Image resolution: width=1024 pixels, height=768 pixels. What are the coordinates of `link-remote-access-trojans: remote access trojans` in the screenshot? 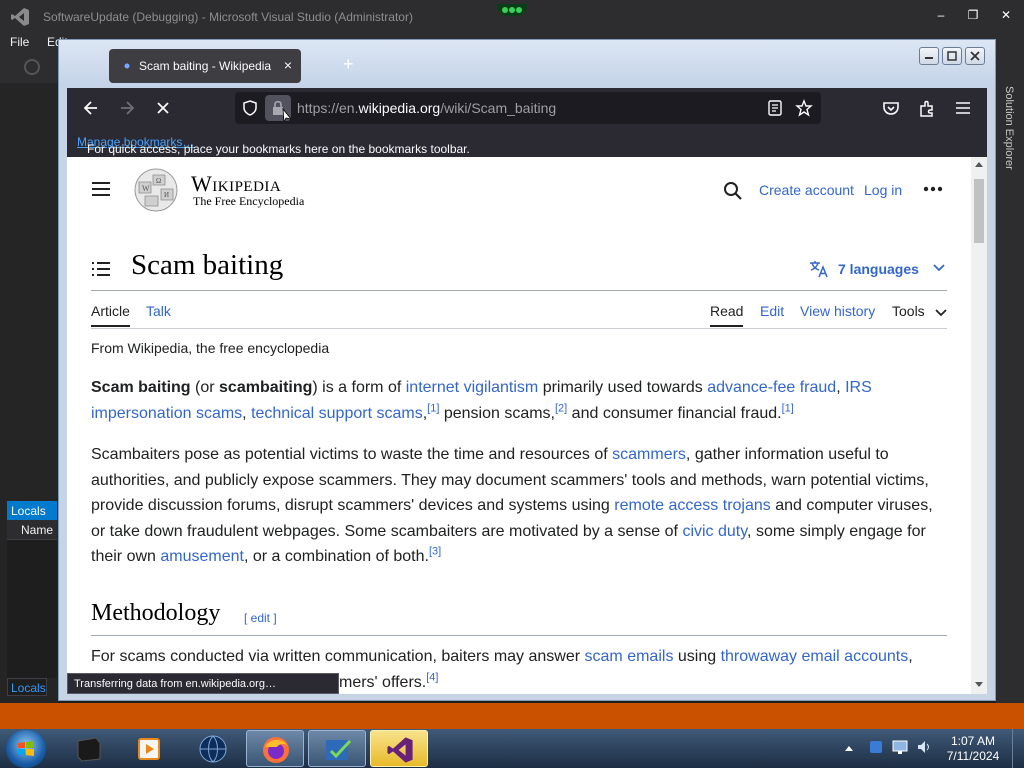 It's located at (692, 505).